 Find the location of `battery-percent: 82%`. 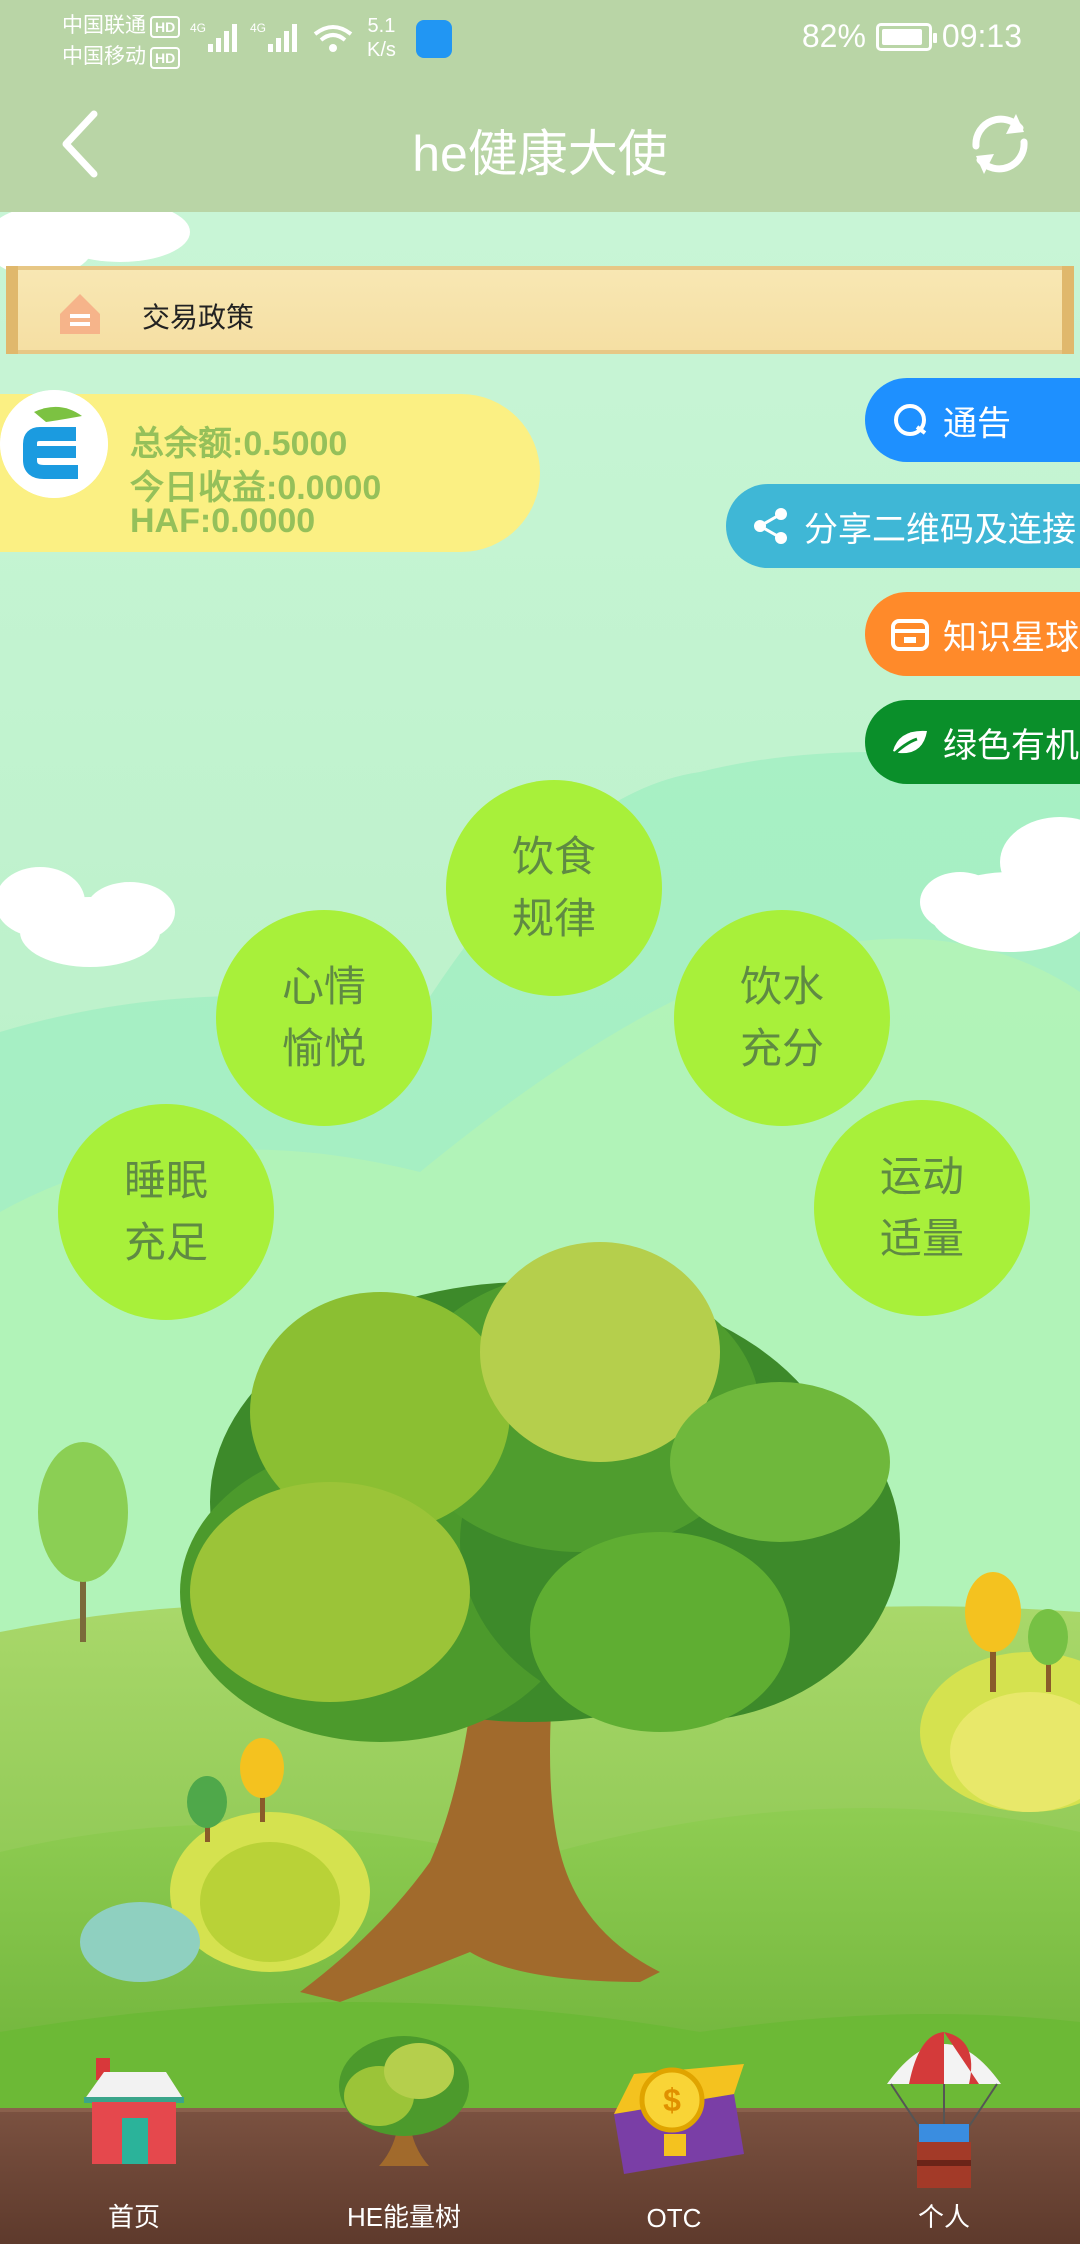

battery-percent: 82% is located at coordinates (833, 36).